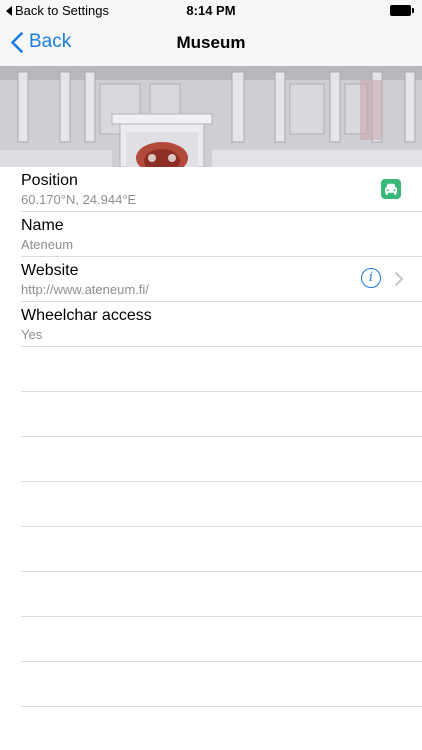 This screenshot has height=750, width=422. I want to click on car-icon, so click(391, 189).